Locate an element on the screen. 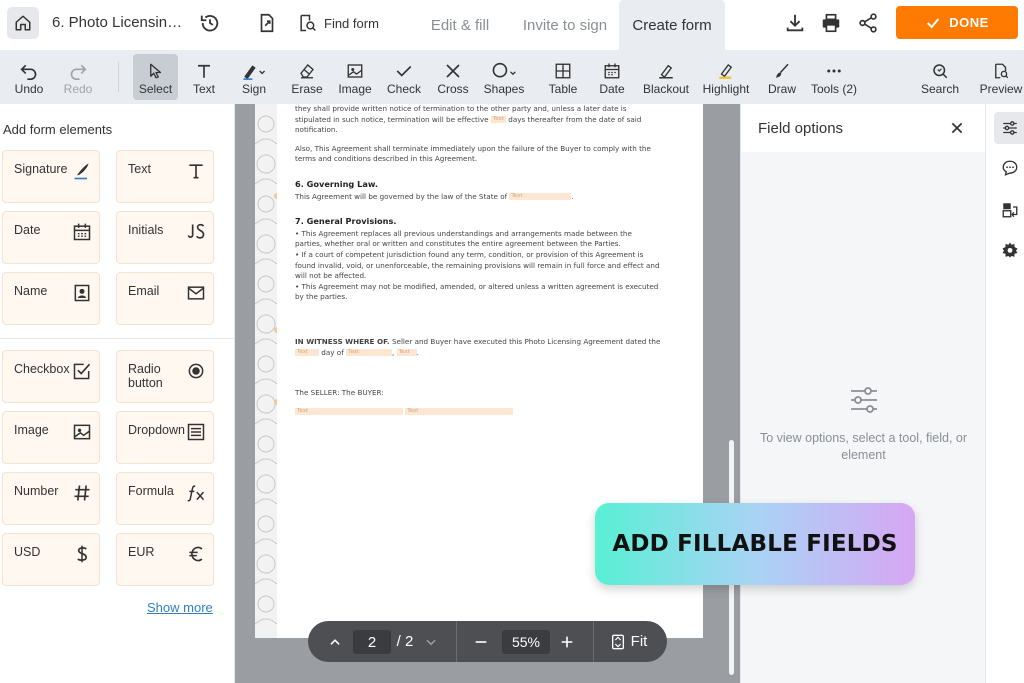 The width and height of the screenshot is (1024, 683). field-options-rail-button is located at coordinates (1009, 128).